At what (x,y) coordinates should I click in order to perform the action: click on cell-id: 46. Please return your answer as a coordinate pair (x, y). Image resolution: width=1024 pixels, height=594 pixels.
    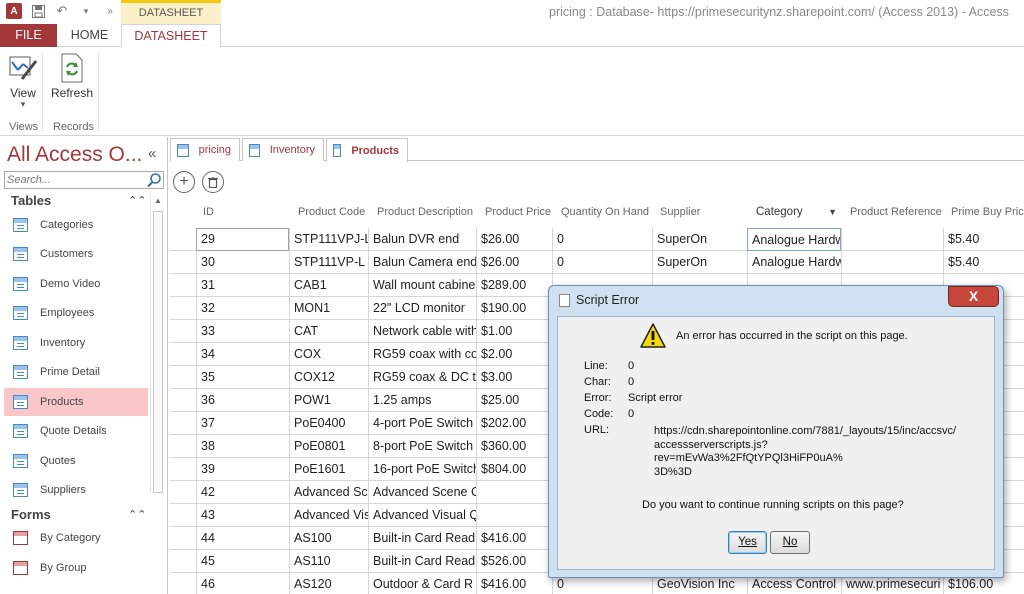
    Looking at the image, I should click on (242, 583).